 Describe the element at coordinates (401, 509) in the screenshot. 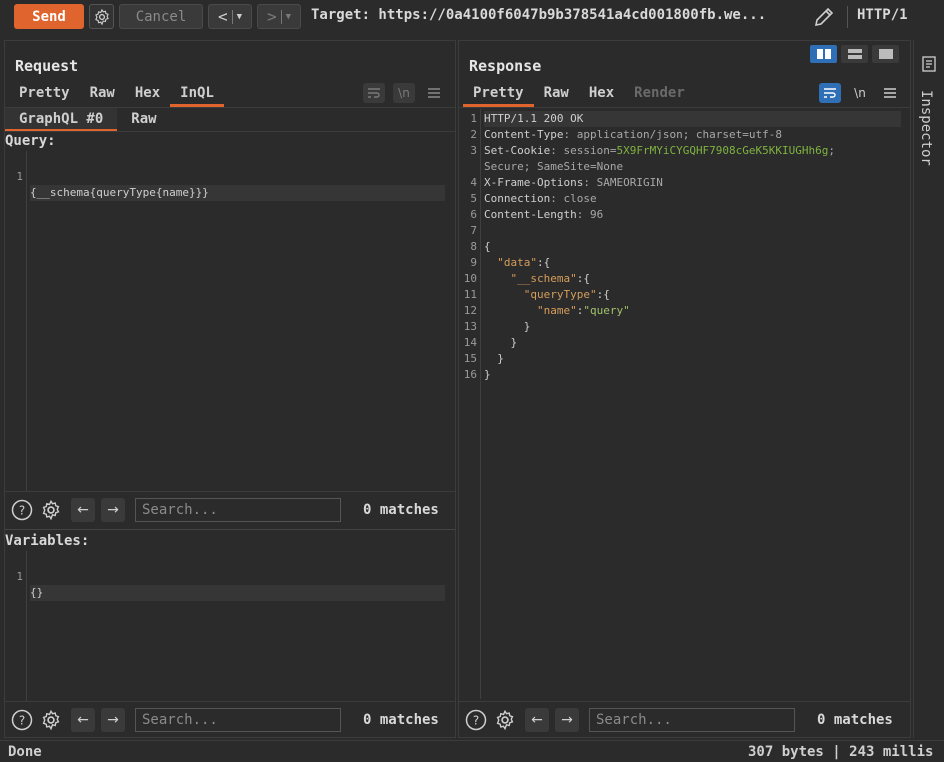

I see `match-count: 0 matches` at that location.